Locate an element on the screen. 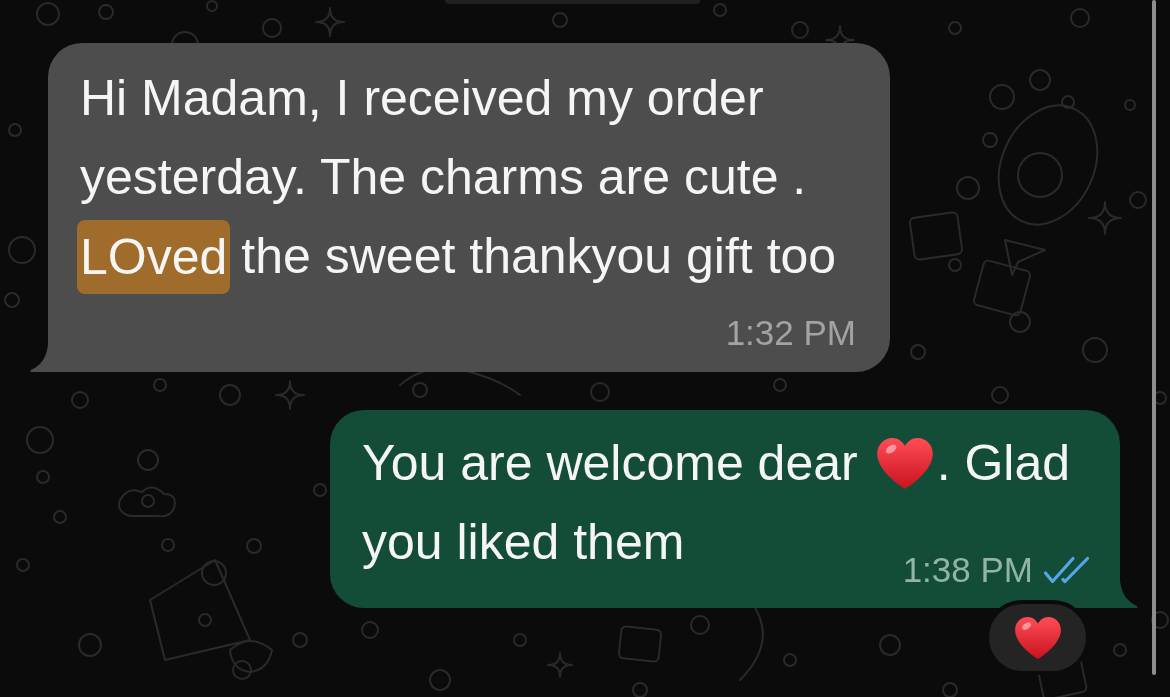 The width and height of the screenshot is (1170, 697). message-text: . Glad is located at coordinates (1003, 463).